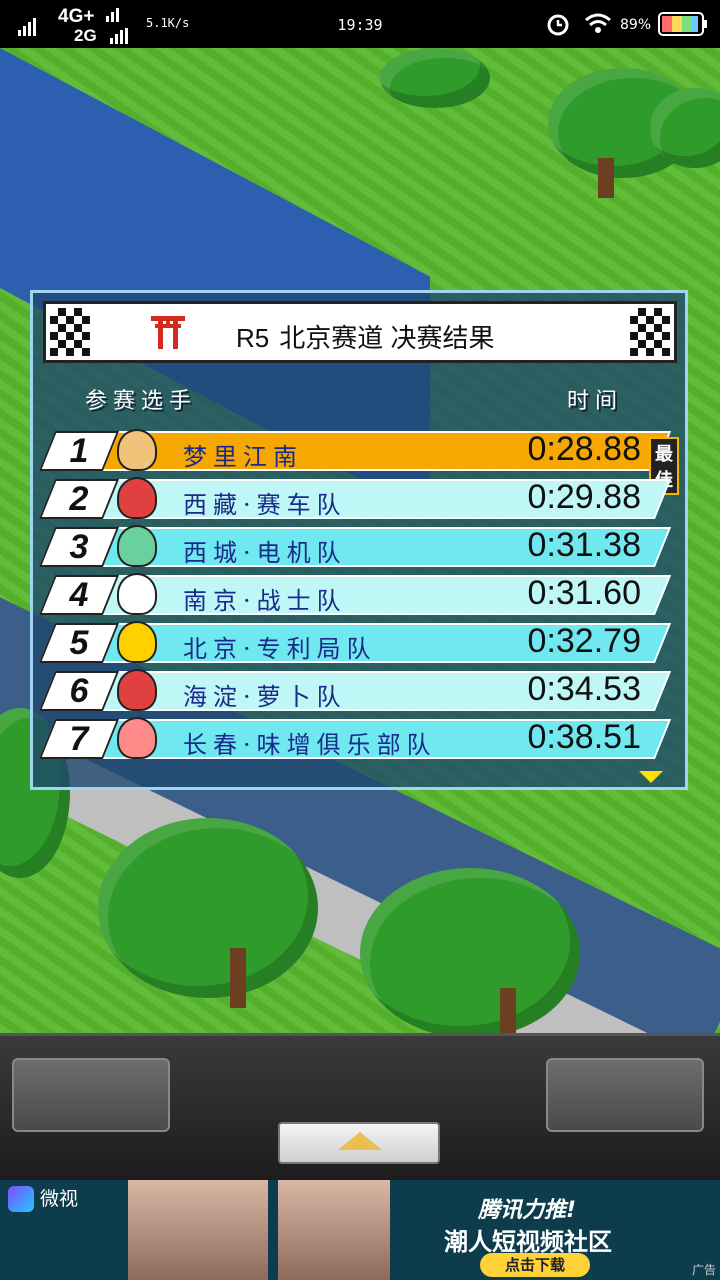 The image size is (720, 1280). What do you see at coordinates (584, 497) in the screenshot?
I see `lap-time: 0:29.88` at bounding box center [584, 497].